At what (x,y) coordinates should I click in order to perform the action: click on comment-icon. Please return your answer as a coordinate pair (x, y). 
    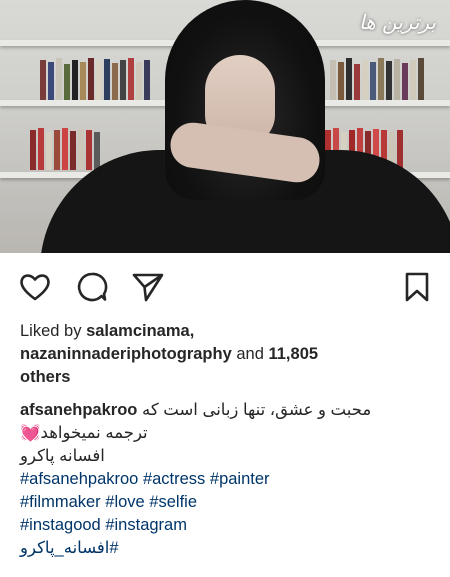
    Looking at the image, I should click on (92, 287).